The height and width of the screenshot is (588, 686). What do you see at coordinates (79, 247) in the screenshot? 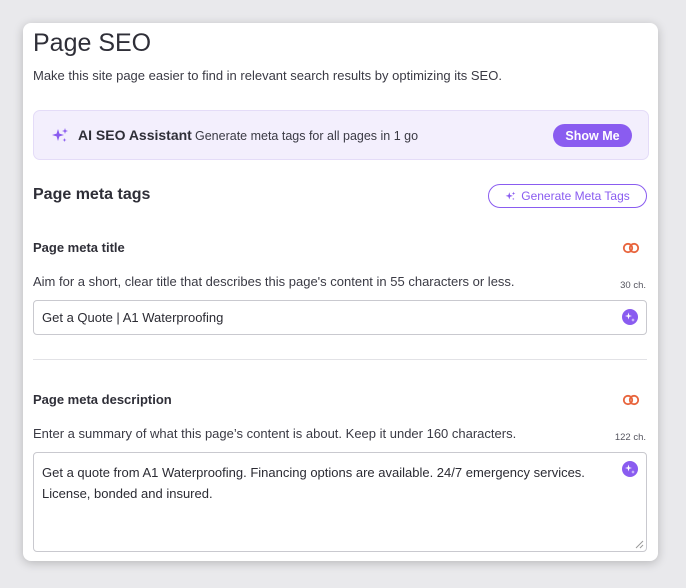
I see `meta-title-label: Page meta title` at bounding box center [79, 247].